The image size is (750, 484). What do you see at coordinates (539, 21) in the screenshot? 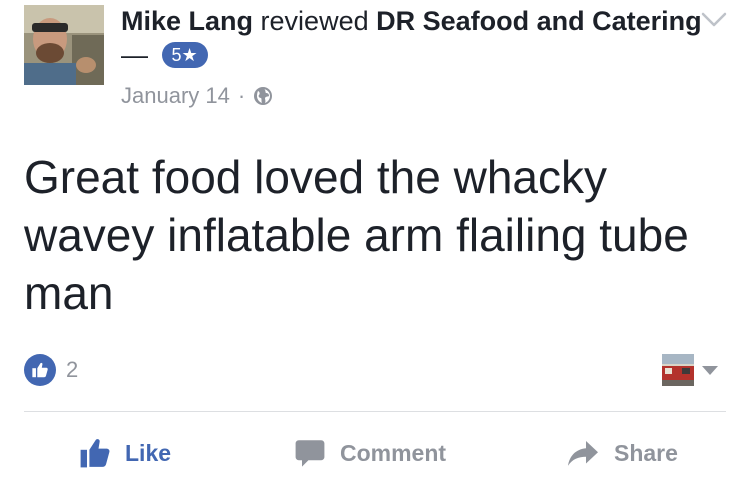
I see `page-name-link: DR Seafood and Catering` at bounding box center [539, 21].